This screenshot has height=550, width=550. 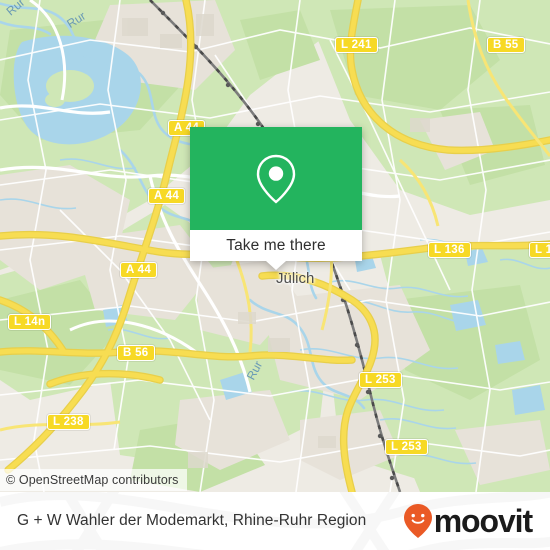 I want to click on osm-attribution: © OpenStreetMap contributors, so click(x=93, y=480).